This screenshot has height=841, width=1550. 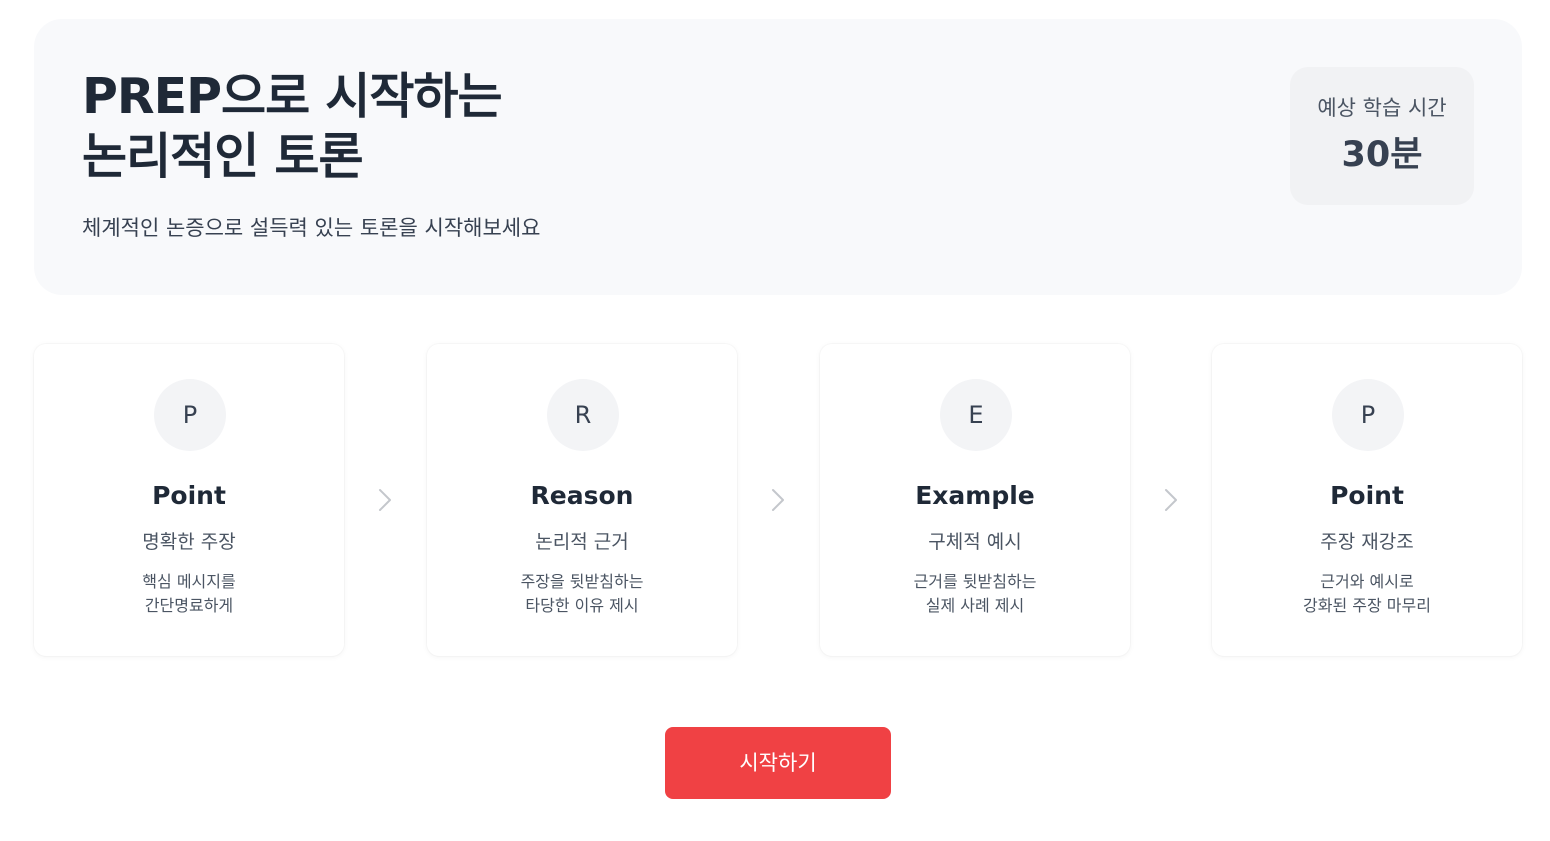 I want to click on step-description-line-1: 근거를 뒷받침하는, so click(x=975, y=581).